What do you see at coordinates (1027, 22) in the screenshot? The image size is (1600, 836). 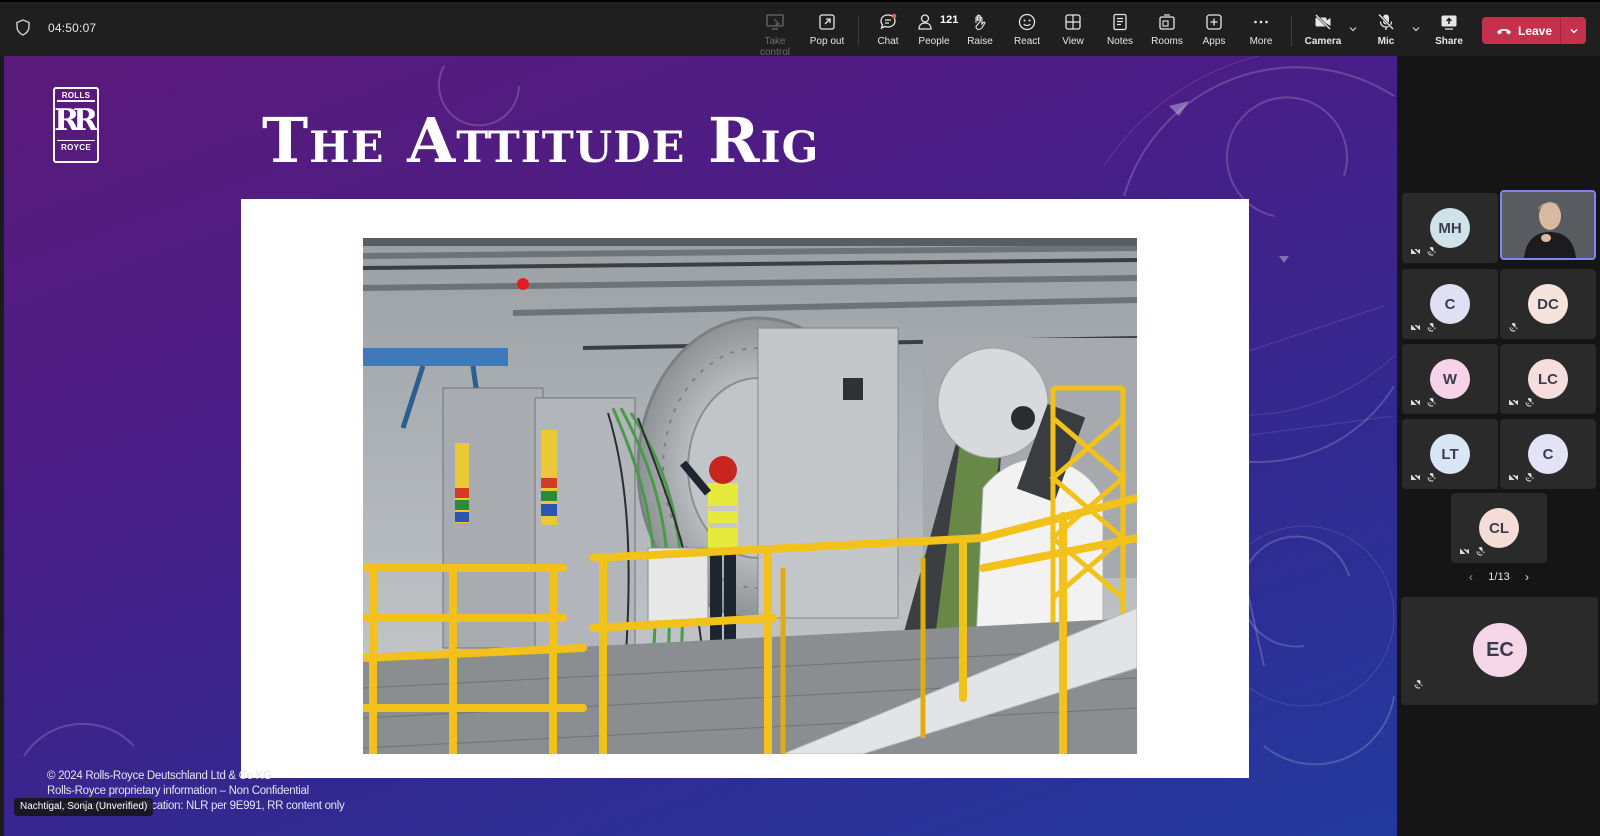 I see `smiley-icon` at bounding box center [1027, 22].